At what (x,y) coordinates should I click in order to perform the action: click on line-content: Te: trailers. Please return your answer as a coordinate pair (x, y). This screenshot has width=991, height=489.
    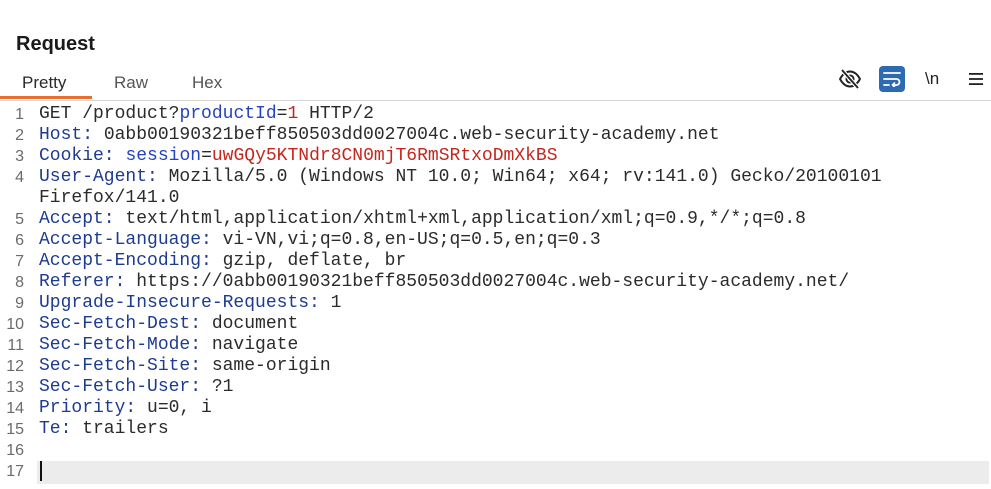
    Looking at the image, I should click on (513, 429).